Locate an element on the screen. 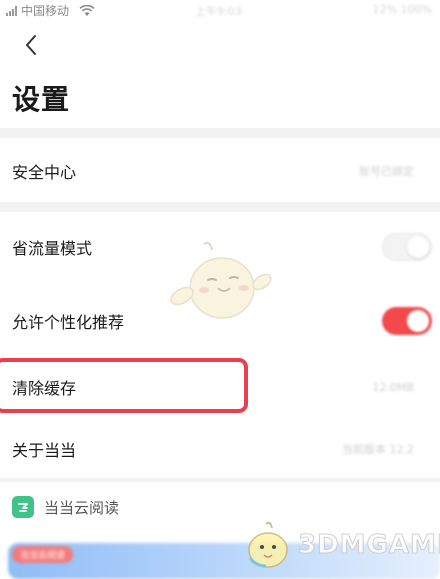 This screenshot has width=440, height=579. row-value: 账号已绑定 is located at coordinates (386, 171).